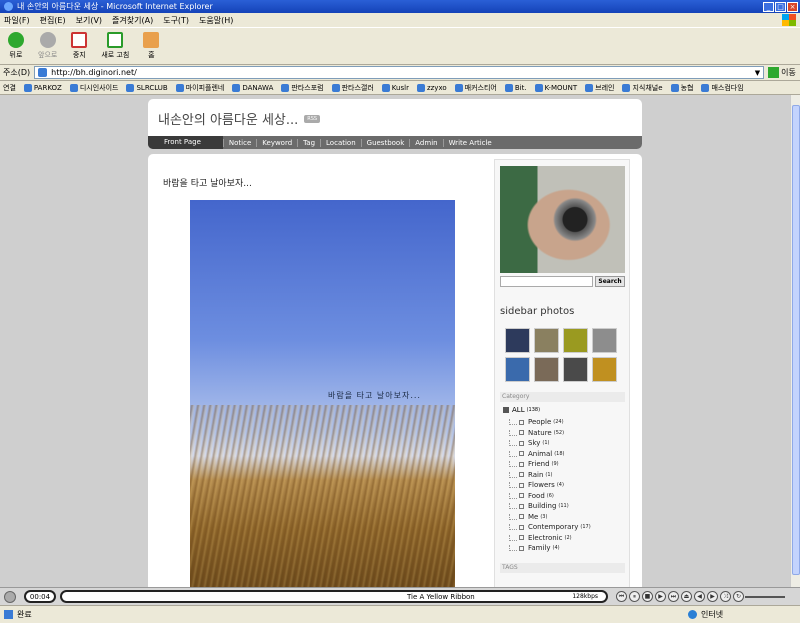 This screenshot has height=623, width=800. Describe the element at coordinates (634, 596) in the screenshot. I see `pause-icon: ⏸` at that location.